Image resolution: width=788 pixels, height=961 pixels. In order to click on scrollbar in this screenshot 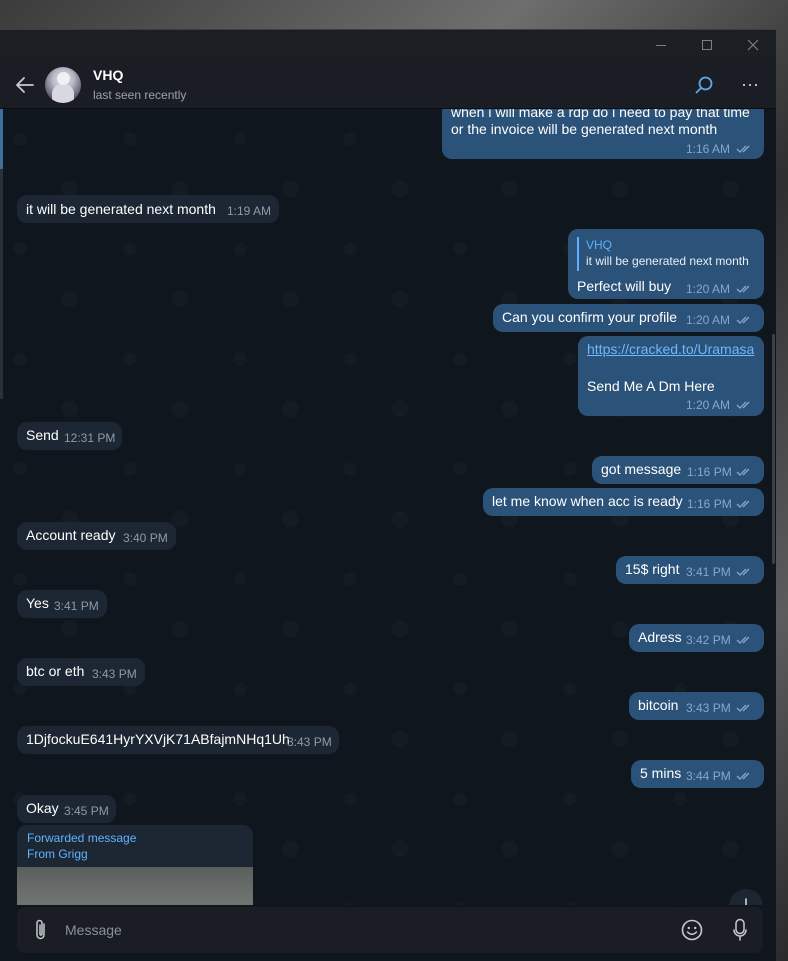, I will do `click(773, 449)`.